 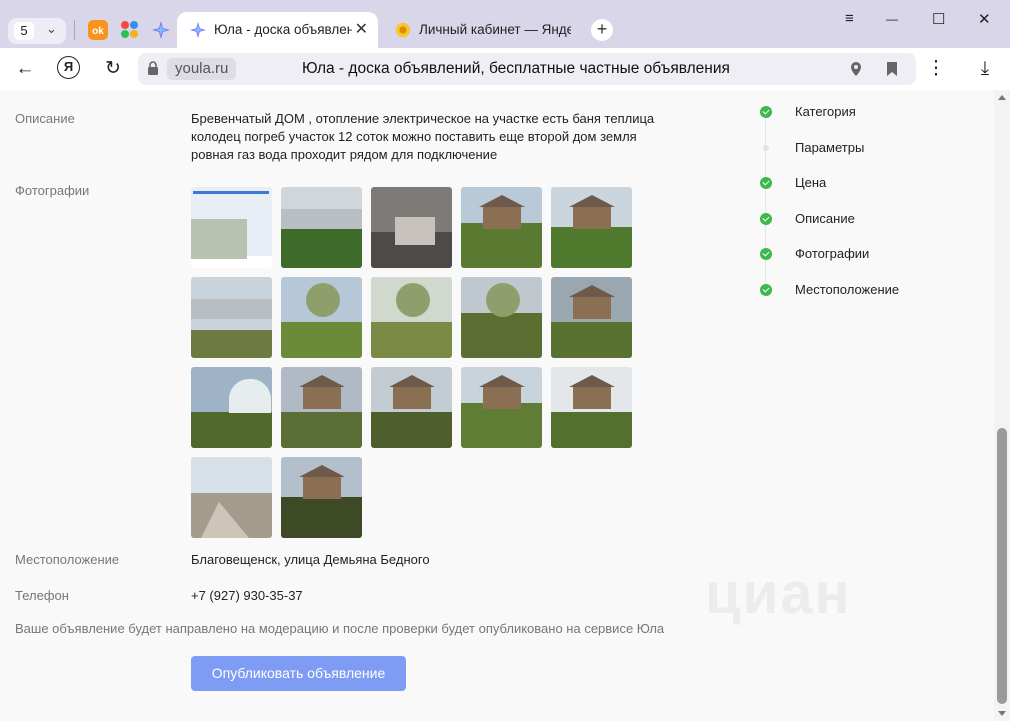 What do you see at coordinates (1002, 405) in the screenshot?
I see `scrollbar` at bounding box center [1002, 405].